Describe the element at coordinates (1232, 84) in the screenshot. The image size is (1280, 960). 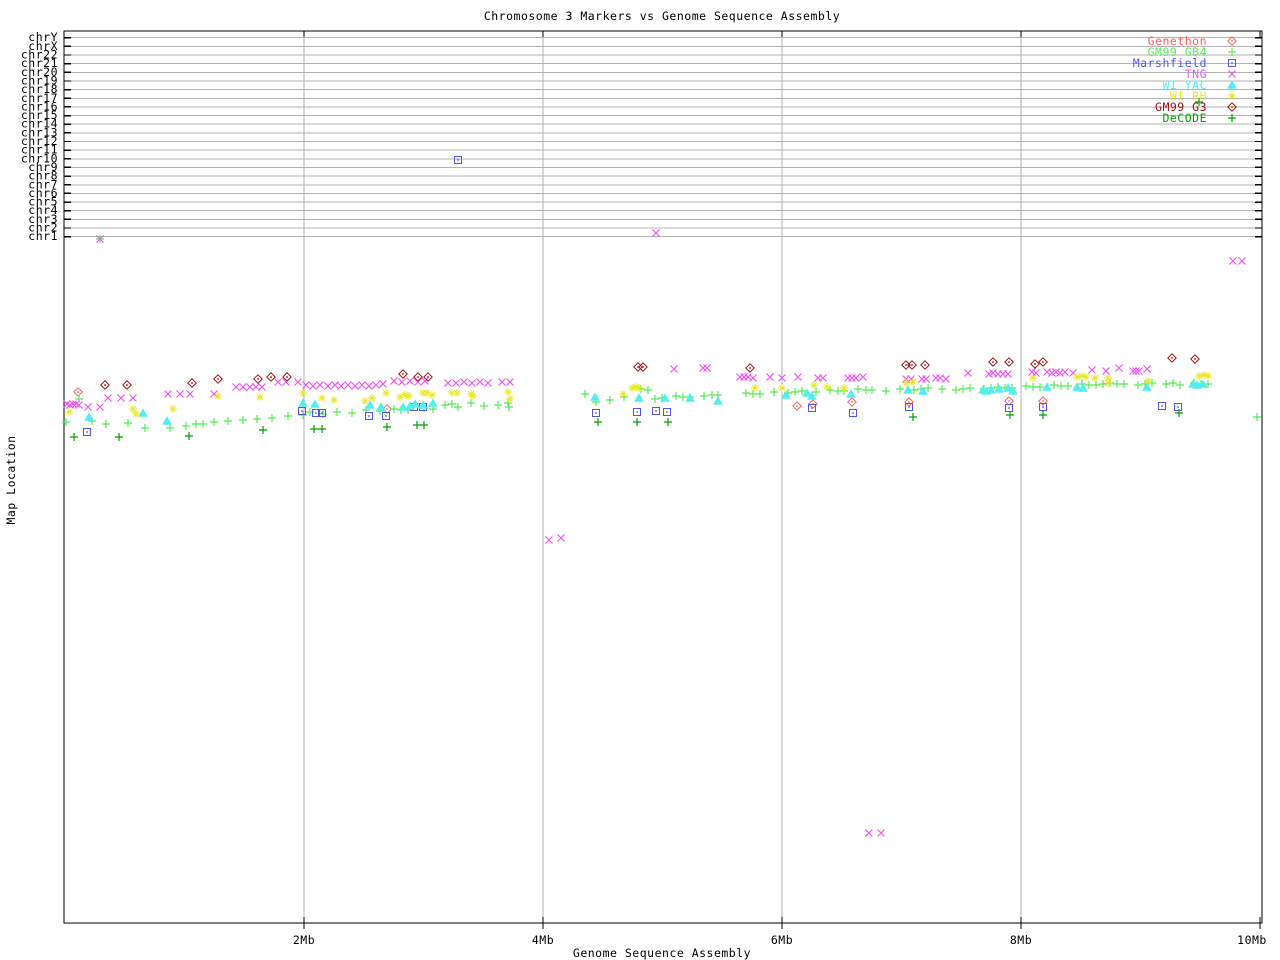
I see `legend-symbol-wi-yac` at that location.